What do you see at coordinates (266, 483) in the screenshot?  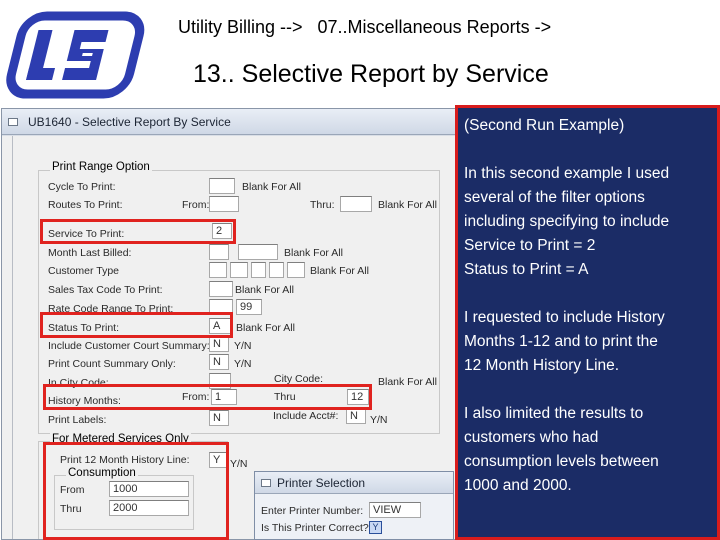 I see `printer-dialog-icon` at bounding box center [266, 483].